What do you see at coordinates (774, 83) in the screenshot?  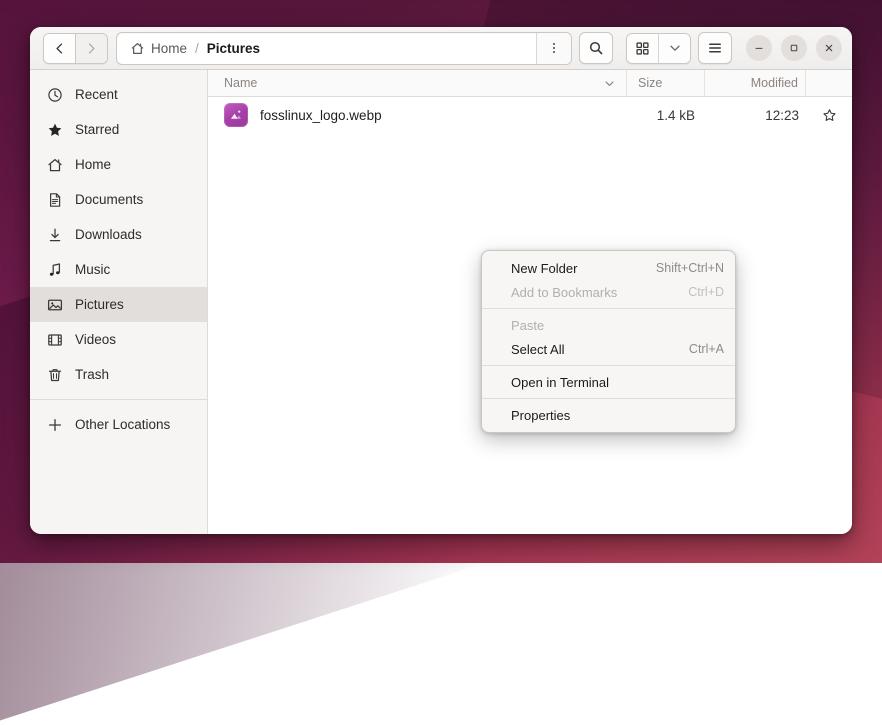 I see `column-header-modified-label: Modified` at bounding box center [774, 83].